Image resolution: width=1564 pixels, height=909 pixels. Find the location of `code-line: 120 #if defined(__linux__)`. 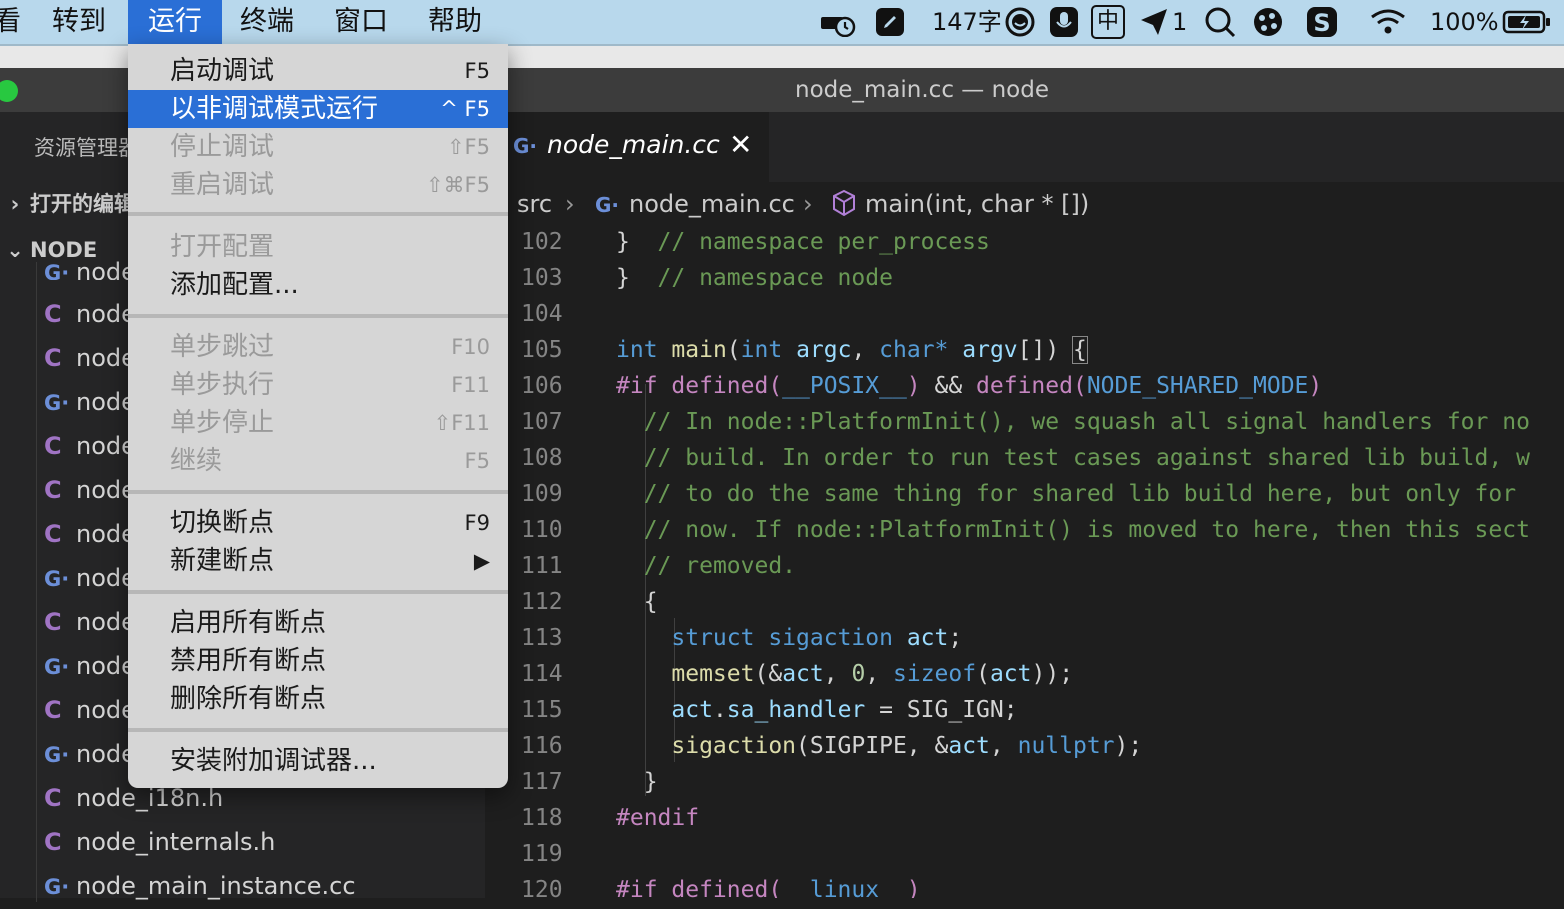

code-line: 120 #if defined(__linux__) is located at coordinates (721, 887).